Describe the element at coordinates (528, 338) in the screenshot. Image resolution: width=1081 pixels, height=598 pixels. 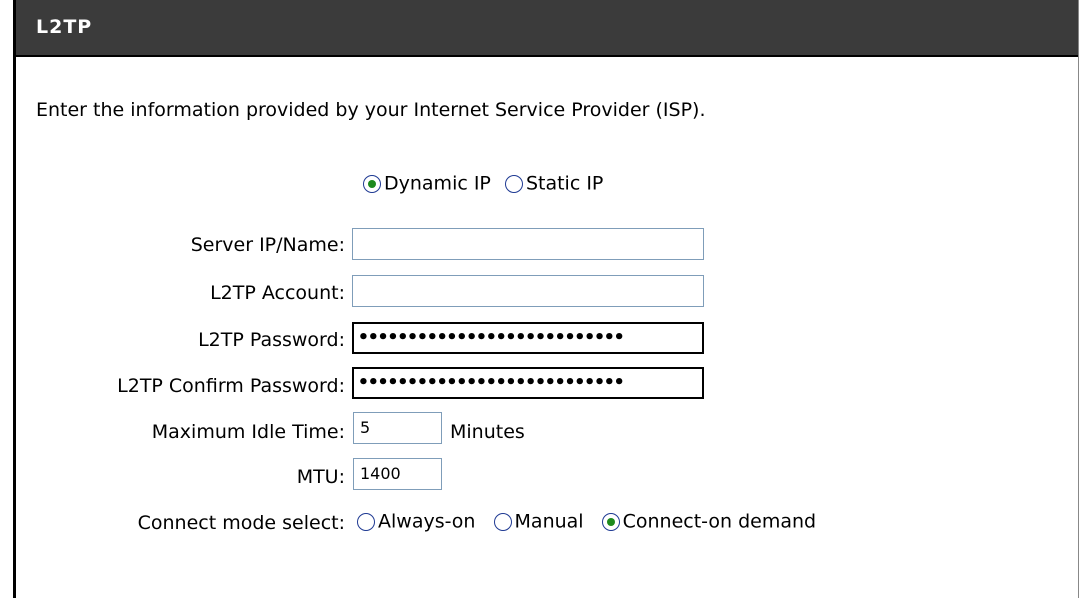
I see `password-input: •••••••••••••••••••••••••••` at that location.